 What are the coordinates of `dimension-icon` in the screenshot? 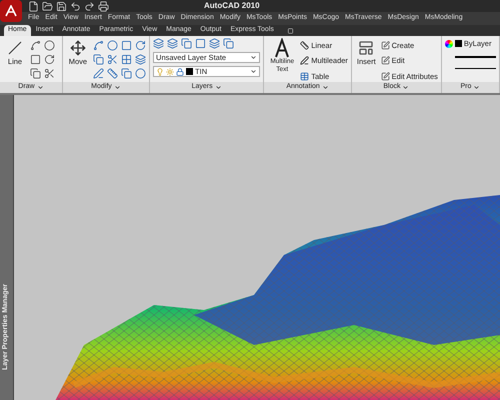 It's located at (305, 45).